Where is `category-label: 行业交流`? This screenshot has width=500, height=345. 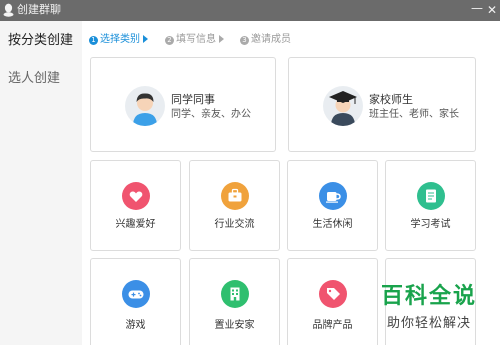 category-label: 行业交流 is located at coordinates (234, 224).